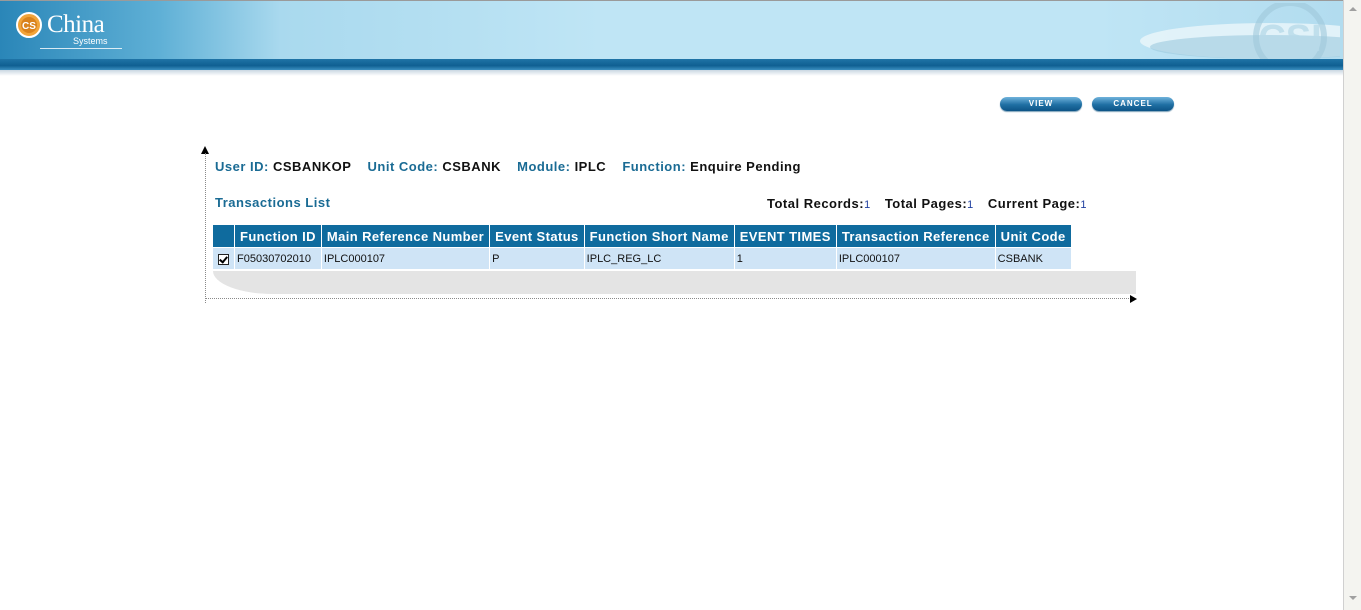 The height and width of the screenshot is (610, 1361). What do you see at coordinates (81, 48) in the screenshot?
I see `logo-underline` at bounding box center [81, 48].